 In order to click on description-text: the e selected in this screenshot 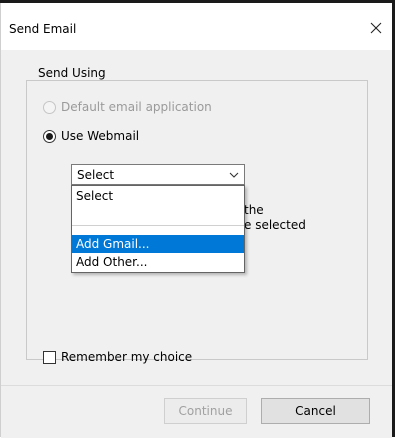, I will do `click(275, 218)`.